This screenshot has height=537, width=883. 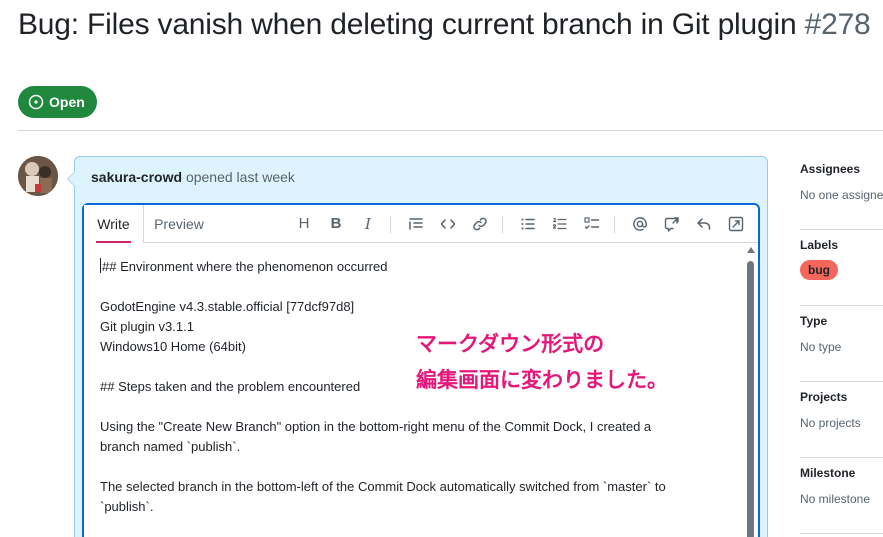 I want to click on sidebar-title: Projects, so click(x=824, y=397).